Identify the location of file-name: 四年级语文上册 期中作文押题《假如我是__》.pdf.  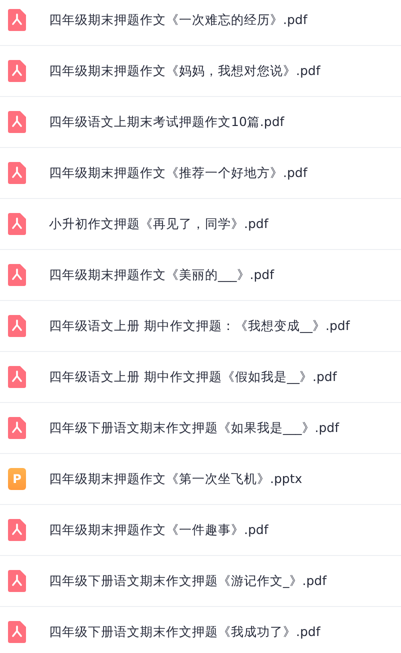
(193, 377).